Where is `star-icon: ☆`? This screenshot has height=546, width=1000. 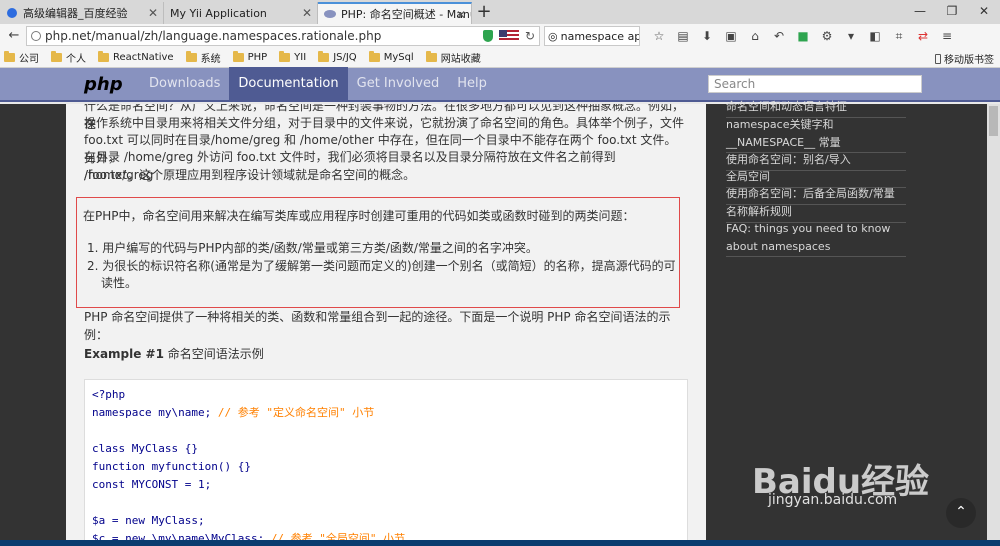
star-icon: ☆ is located at coordinates (659, 36).